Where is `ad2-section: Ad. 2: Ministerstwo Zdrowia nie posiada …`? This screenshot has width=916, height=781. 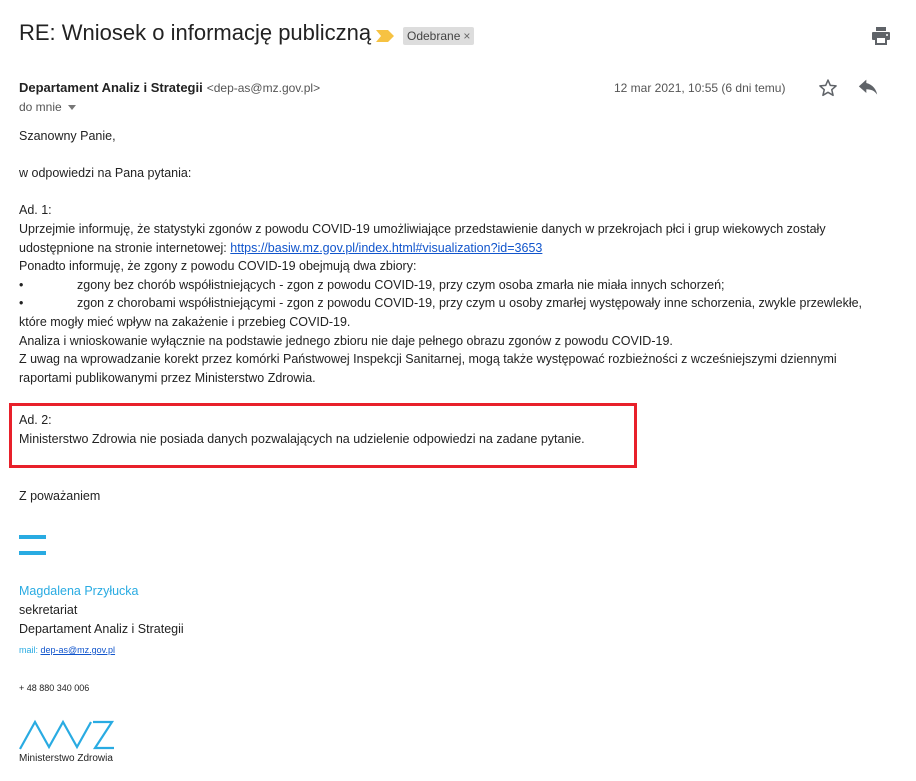
ad2-section: Ad. 2: Ministerstwo Zdrowia nie posiada … is located at coordinates (302, 429).